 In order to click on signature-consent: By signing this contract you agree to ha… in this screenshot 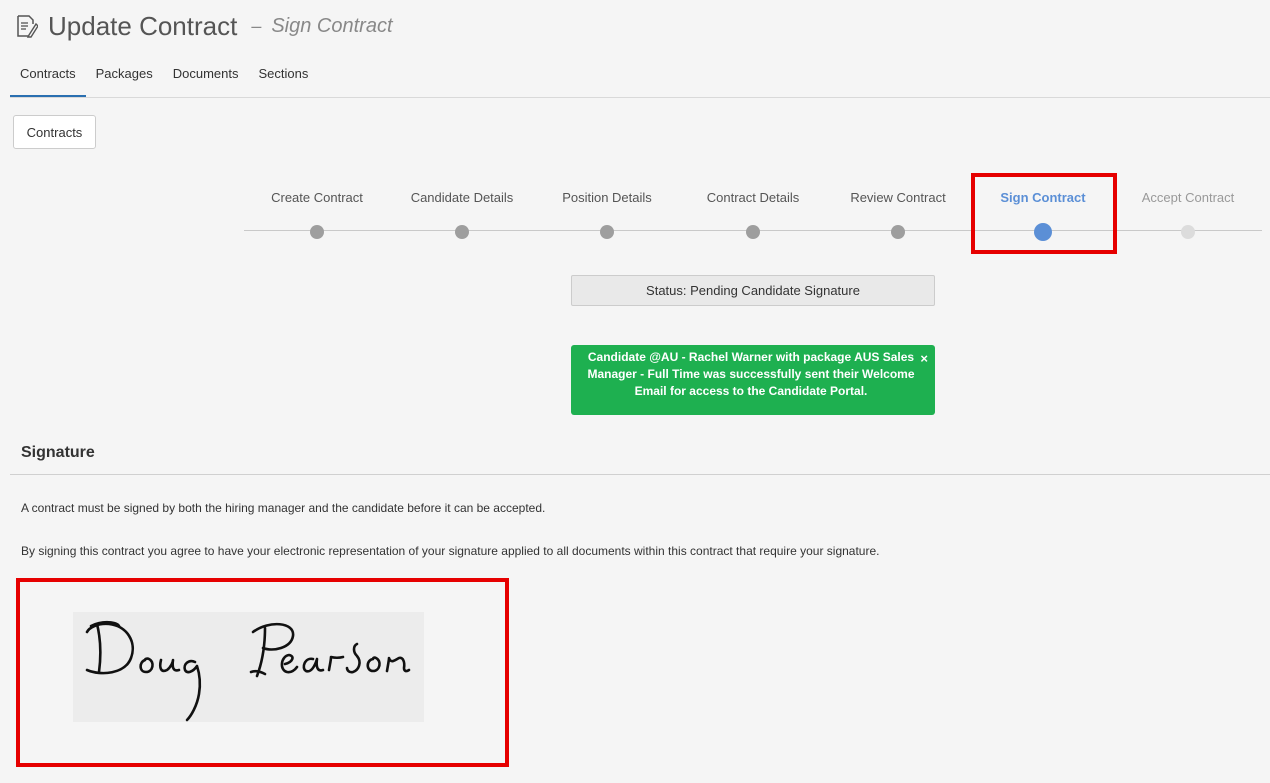, I will do `click(450, 551)`.